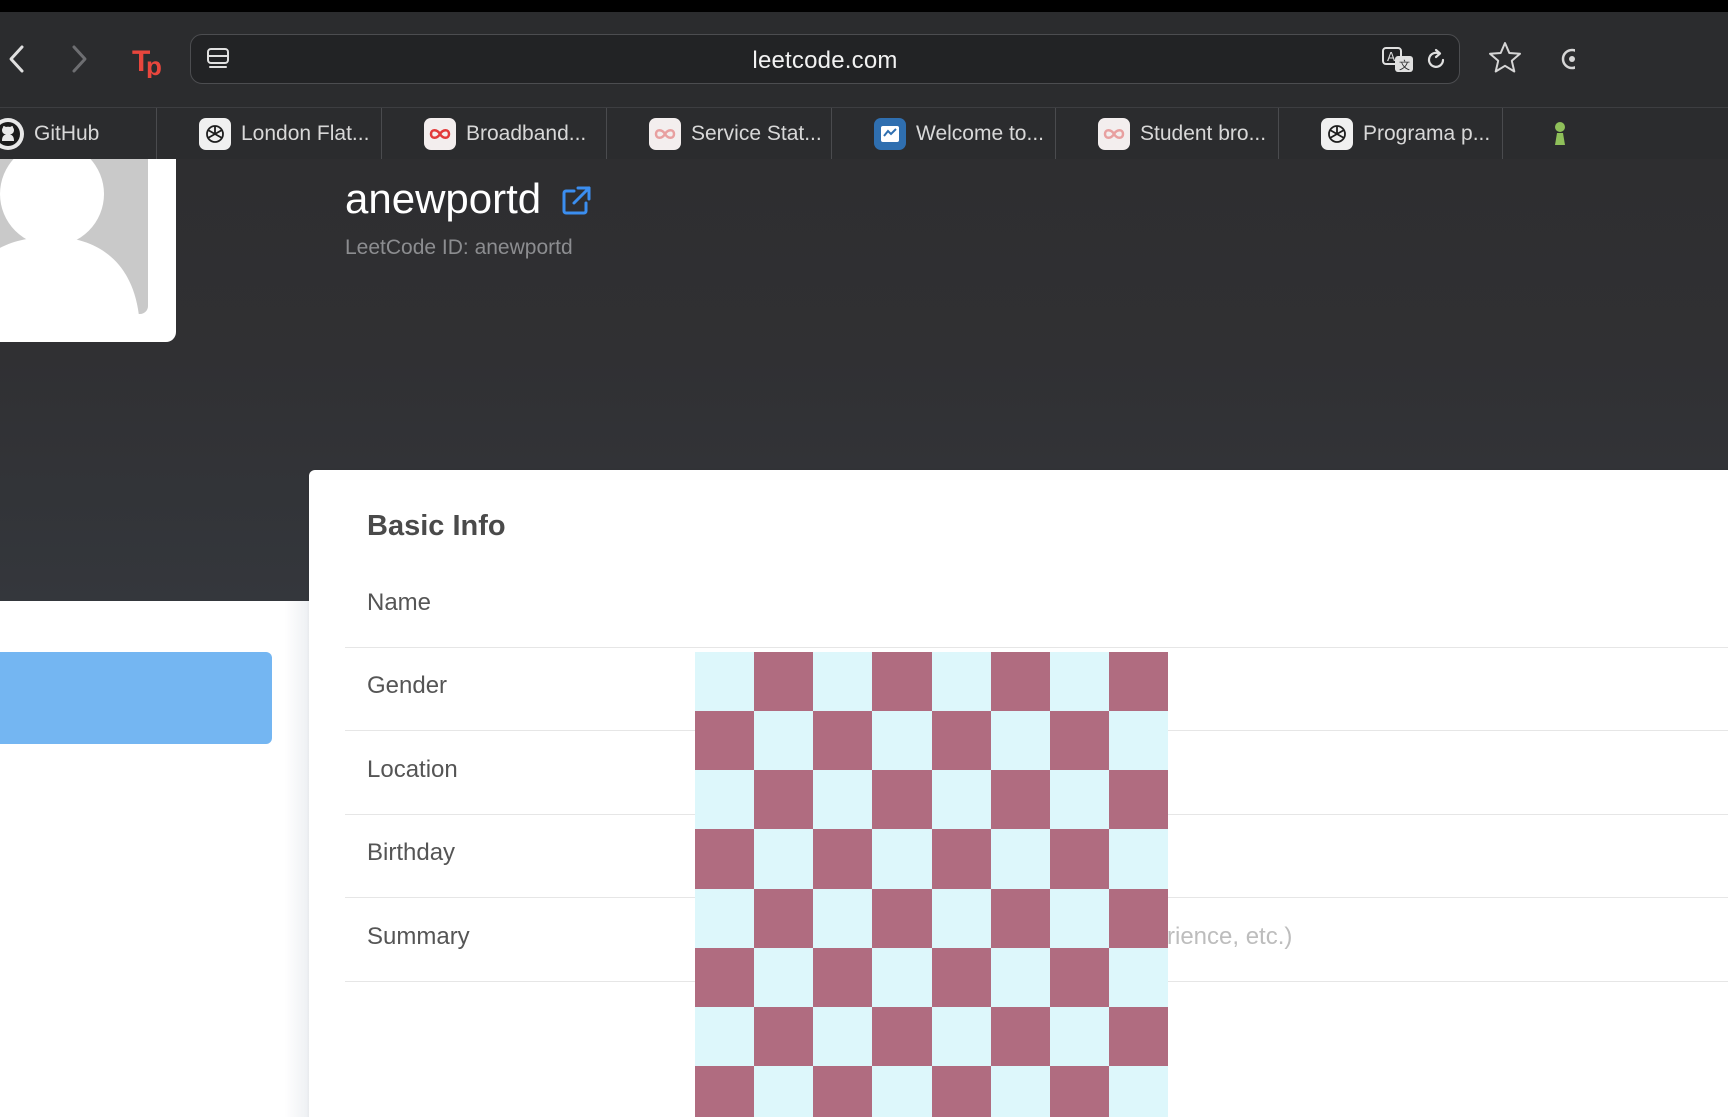 The width and height of the screenshot is (1728, 1117). Describe the element at coordinates (79, 59) in the screenshot. I see `forward-button` at that location.